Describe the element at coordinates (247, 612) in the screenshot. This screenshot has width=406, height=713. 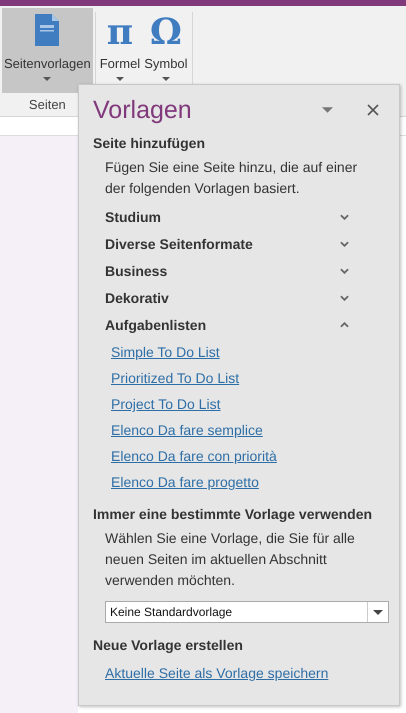
I see `template-dropdown: Keine Standardvorlage` at that location.